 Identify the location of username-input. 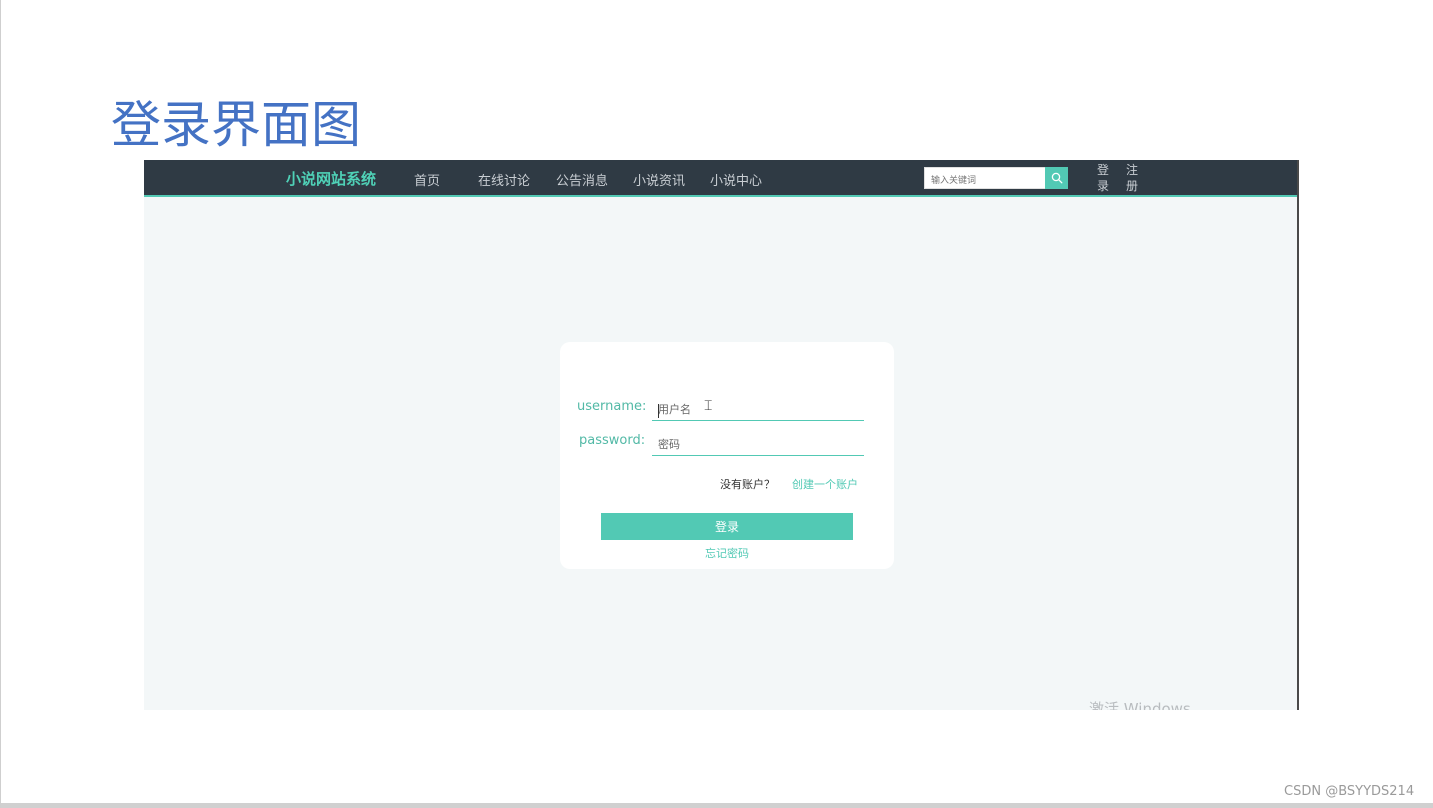
(758, 410).